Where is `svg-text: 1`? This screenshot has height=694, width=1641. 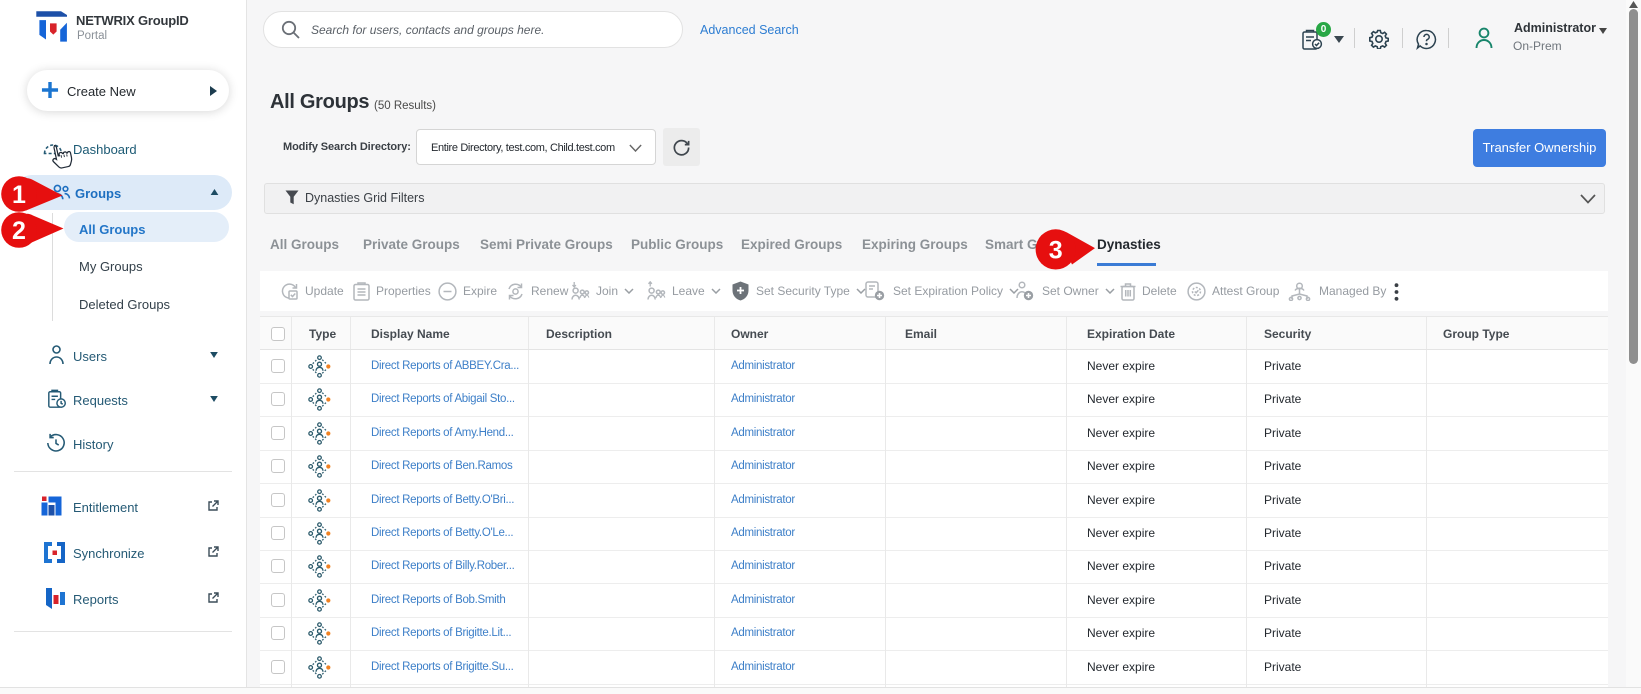 svg-text: 1 is located at coordinates (19, 195).